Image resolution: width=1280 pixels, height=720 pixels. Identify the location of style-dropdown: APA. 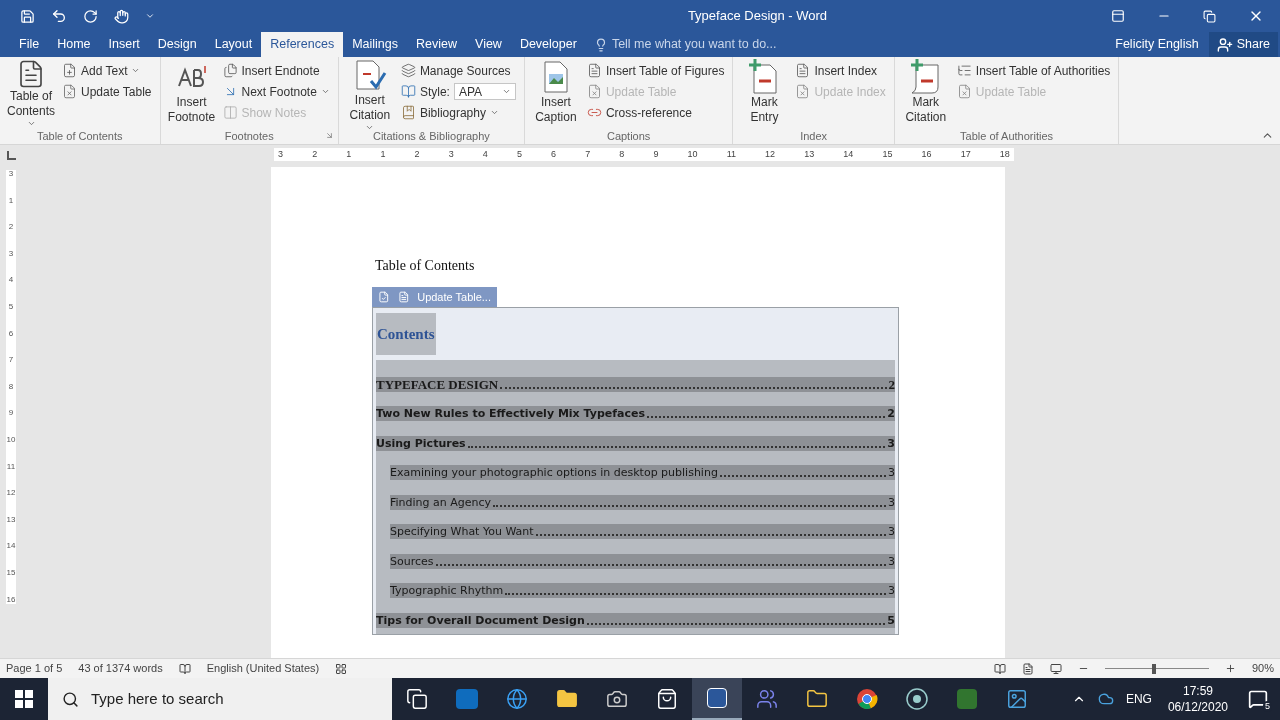
(484, 91).